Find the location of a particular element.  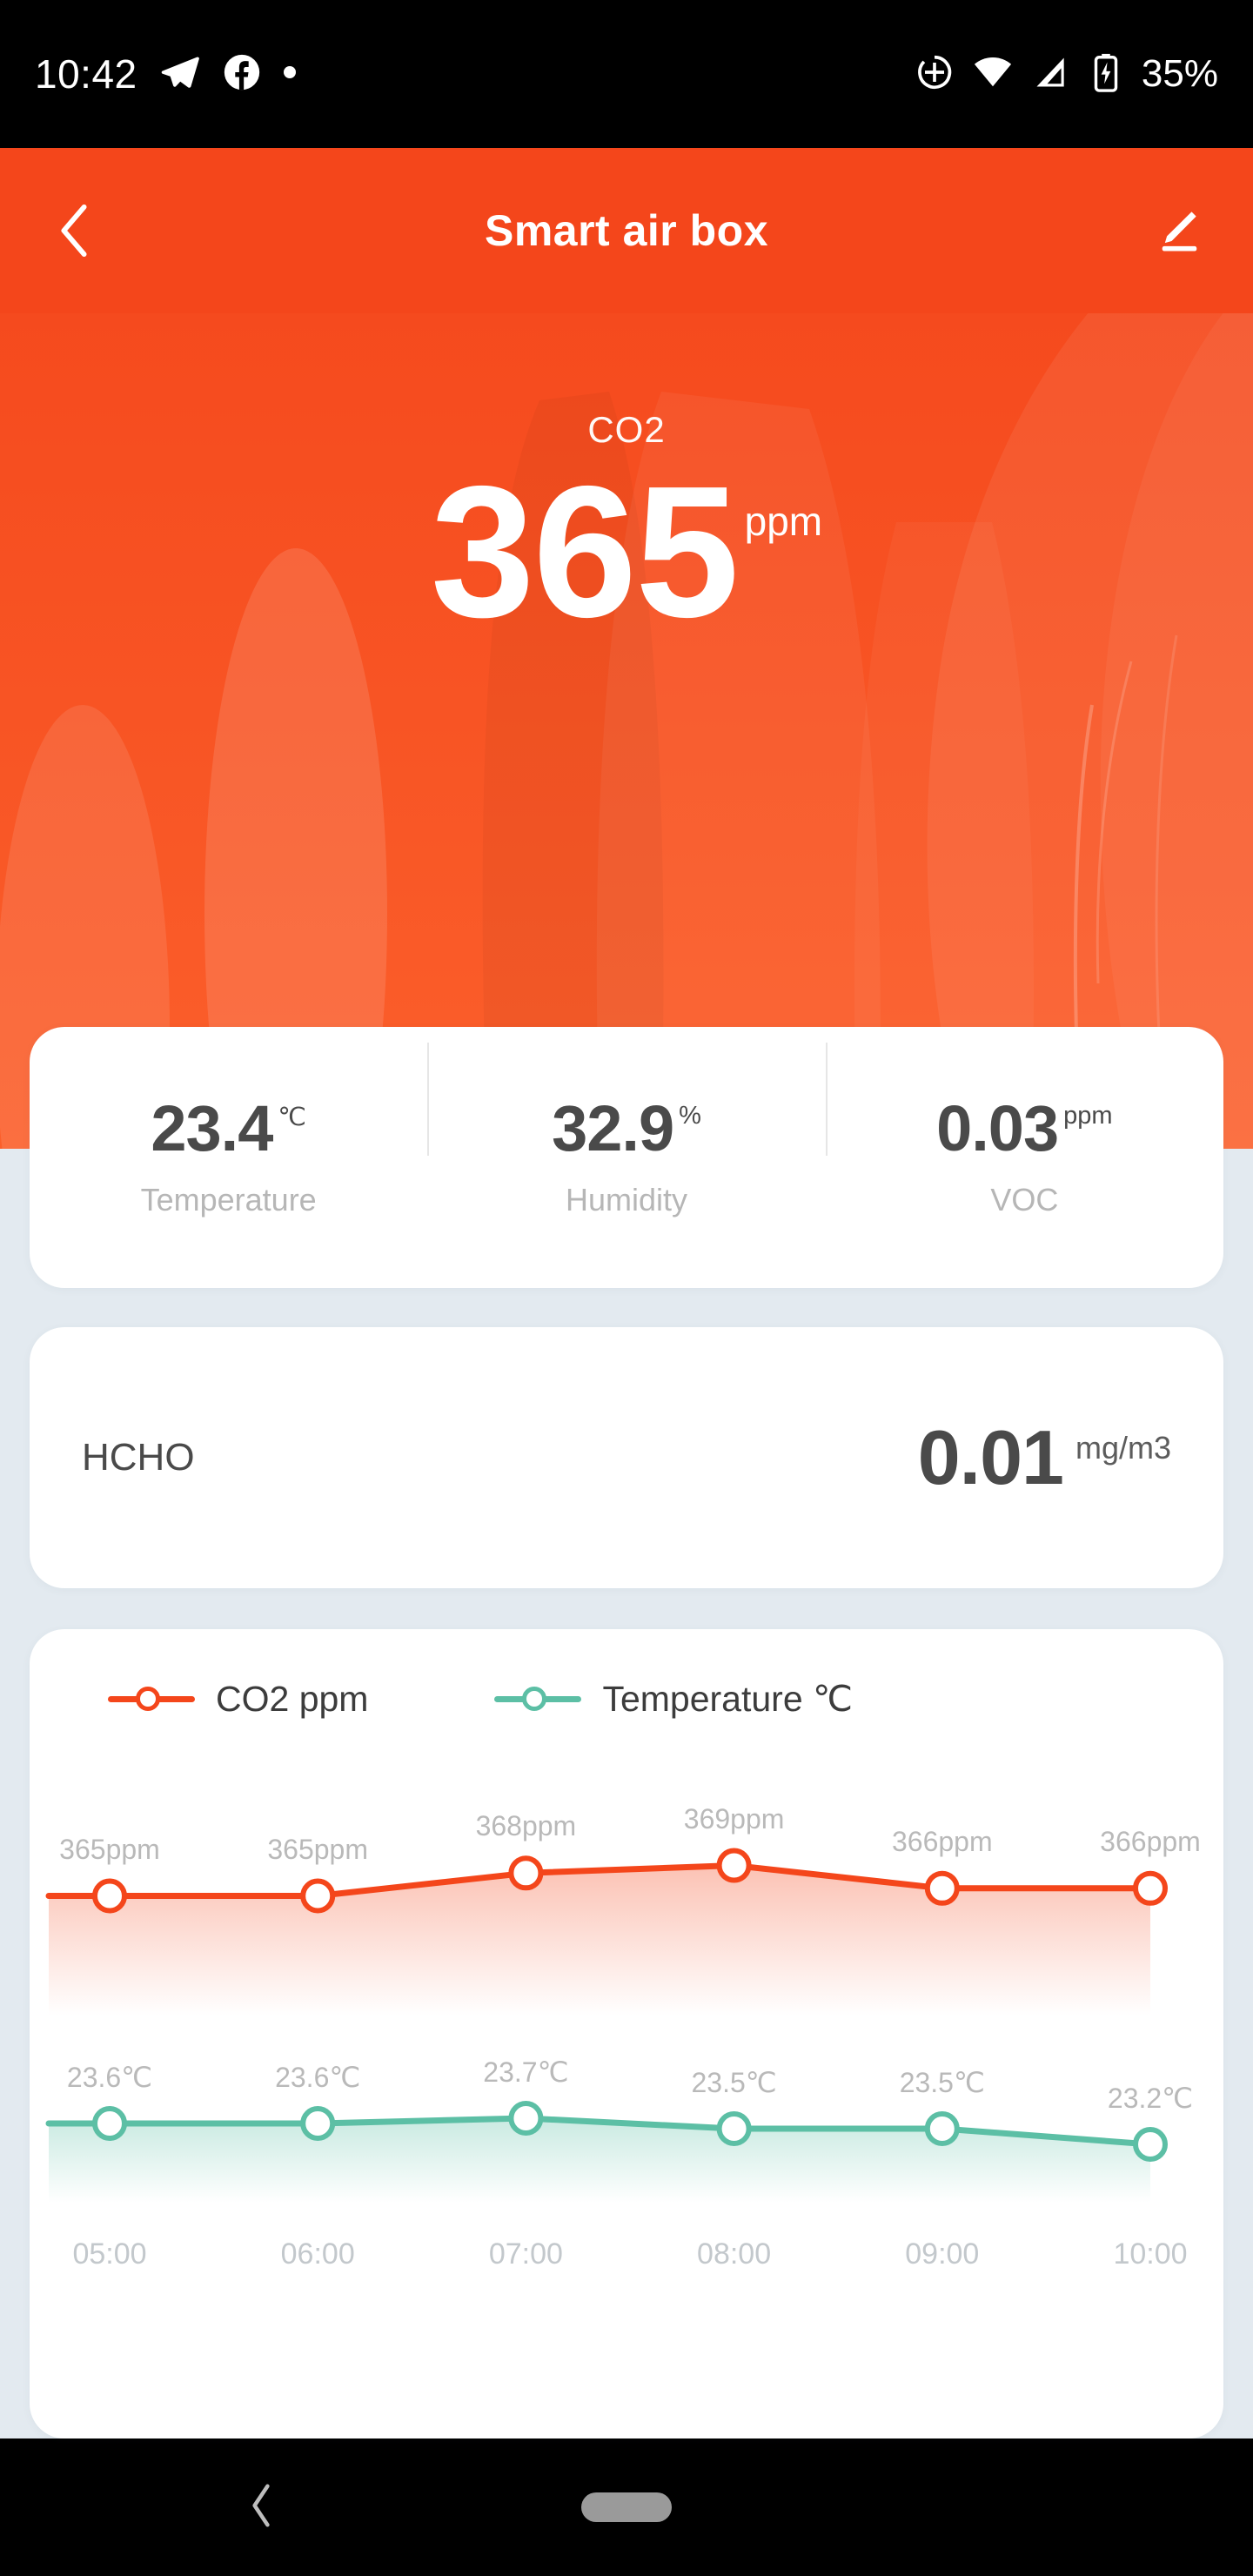

legend-label: Temperature ℃ is located at coordinates (728, 1699).